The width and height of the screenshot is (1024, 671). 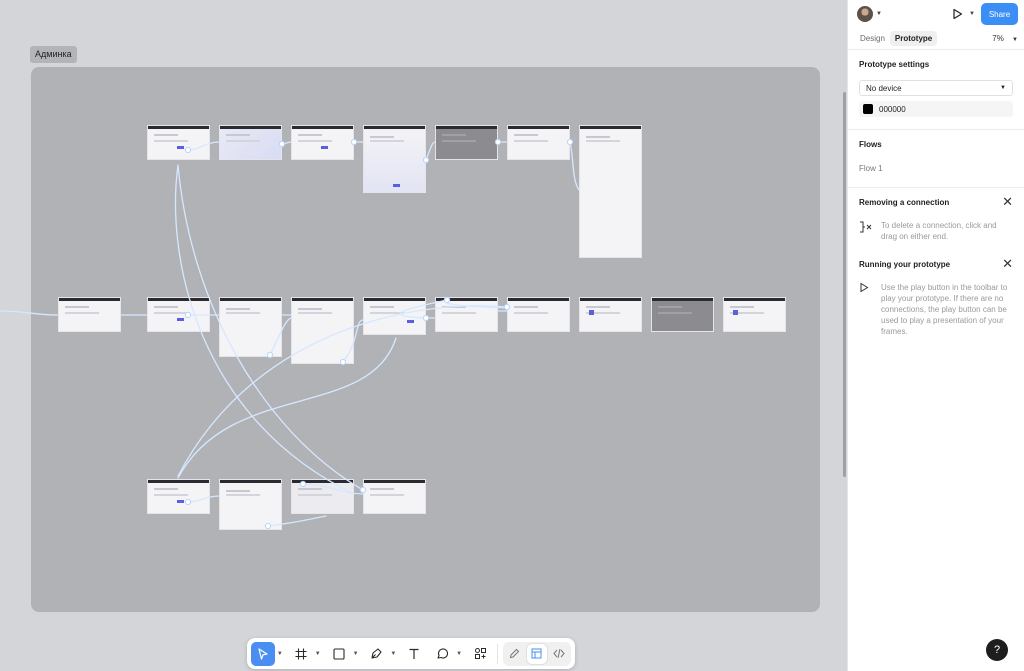 I want to click on panel-tabs: Design Prototype 7% ▼, so click(x=936, y=39).